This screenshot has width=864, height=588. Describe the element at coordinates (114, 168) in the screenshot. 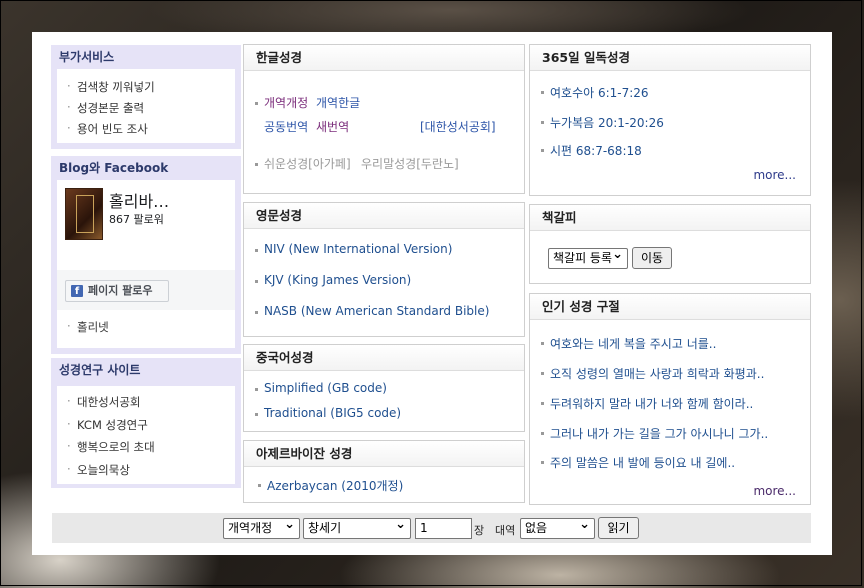

I see `social-title: Blog와 Facebook` at that location.